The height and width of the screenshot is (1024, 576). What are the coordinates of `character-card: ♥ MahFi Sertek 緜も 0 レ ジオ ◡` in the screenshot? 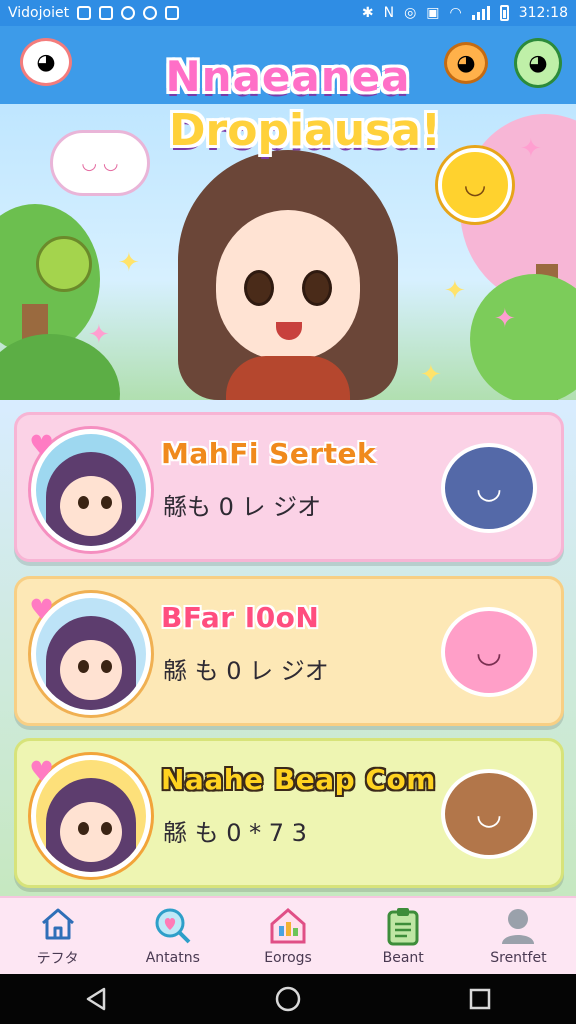 It's located at (289, 487).